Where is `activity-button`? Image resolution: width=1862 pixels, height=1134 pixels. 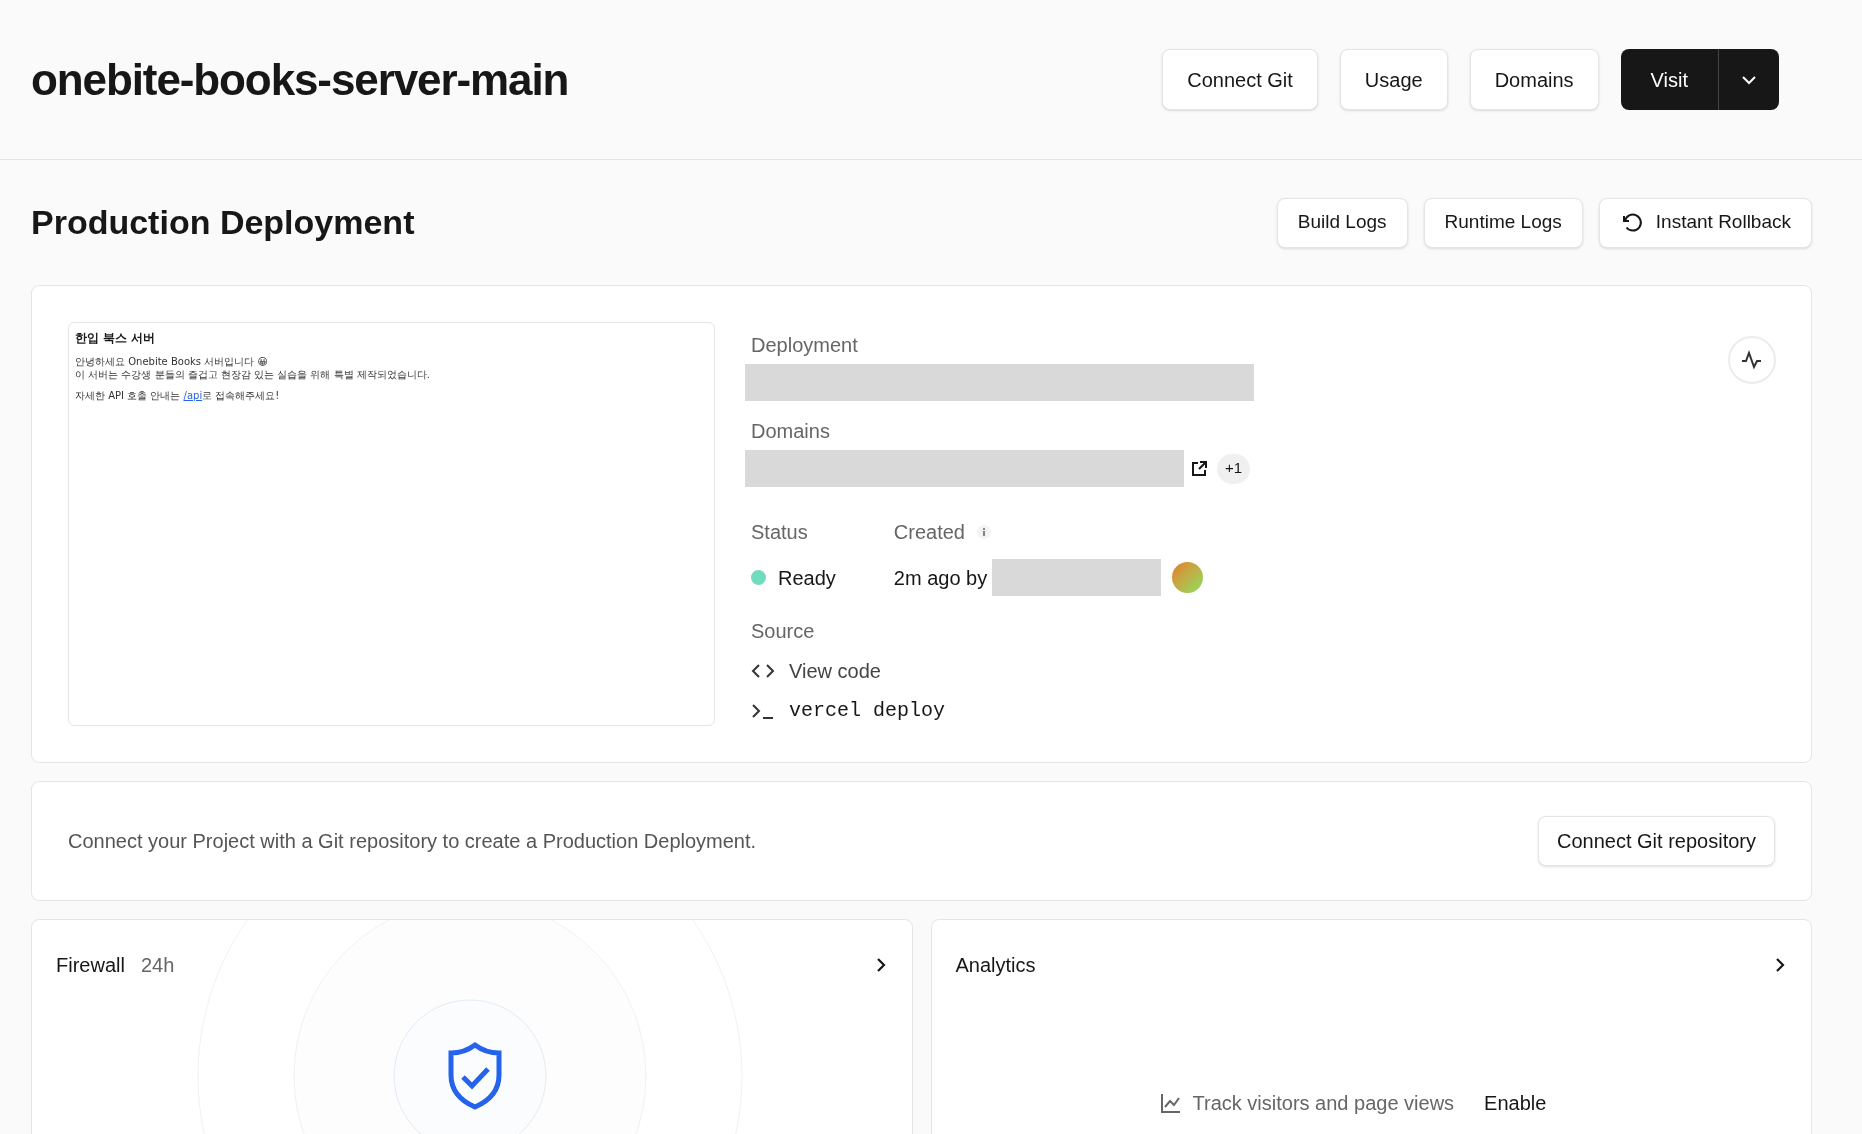 activity-button is located at coordinates (1752, 360).